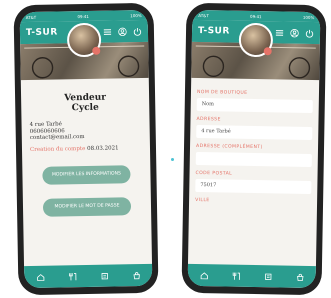  Describe the element at coordinates (208, 119) in the screenshot. I see `field-label-address: ADRESSE` at that location.